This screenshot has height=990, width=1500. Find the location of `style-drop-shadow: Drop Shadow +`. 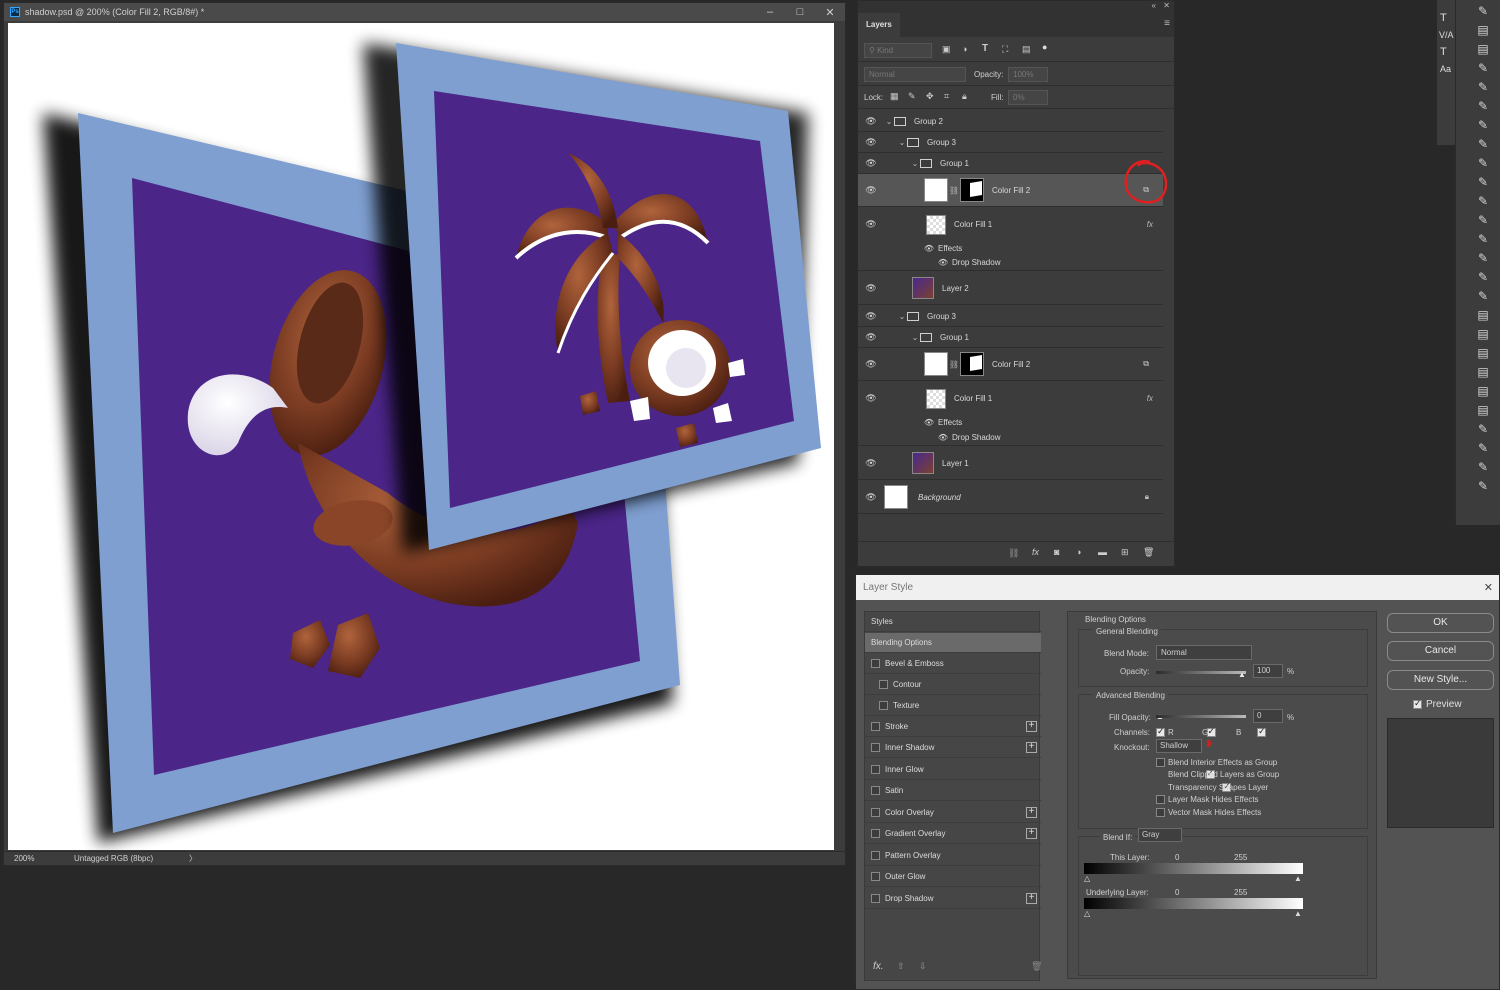

style-drop-shadow: Drop Shadow + is located at coordinates (953, 899).